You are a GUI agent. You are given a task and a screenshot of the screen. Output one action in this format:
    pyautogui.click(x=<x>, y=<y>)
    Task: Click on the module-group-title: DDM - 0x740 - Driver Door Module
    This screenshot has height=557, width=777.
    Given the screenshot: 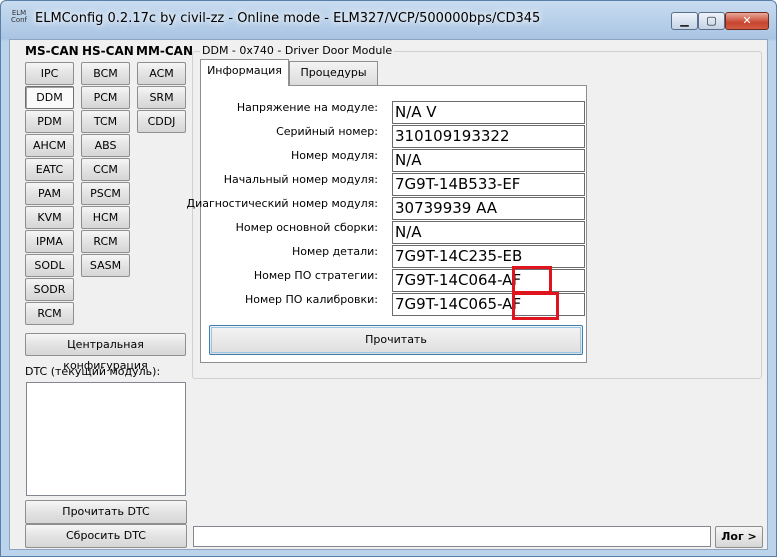 What is the action you would take?
    pyautogui.click(x=297, y=50)
    